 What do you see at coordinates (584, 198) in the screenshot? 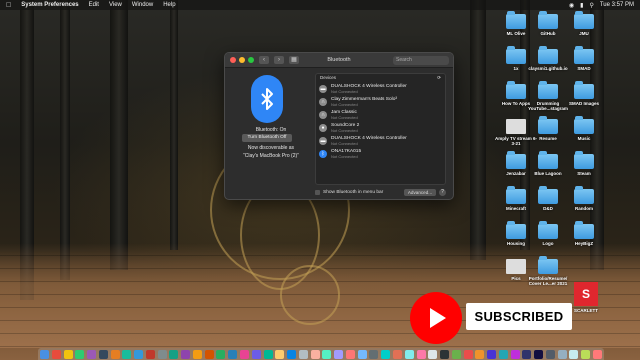
I see `desktop-folder: Random` at bounding box center [584, 198].